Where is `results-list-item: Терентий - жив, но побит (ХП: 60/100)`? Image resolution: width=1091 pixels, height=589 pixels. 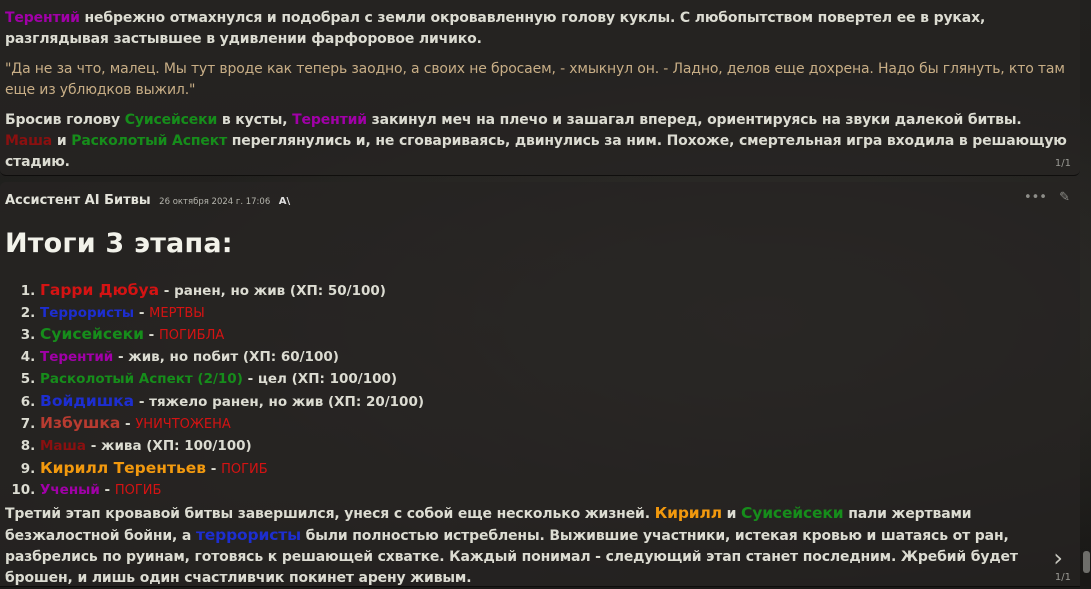 results-list-item: Терентий - жив, но побит (ХП: 60/100) is located at coordinates (232, 358).